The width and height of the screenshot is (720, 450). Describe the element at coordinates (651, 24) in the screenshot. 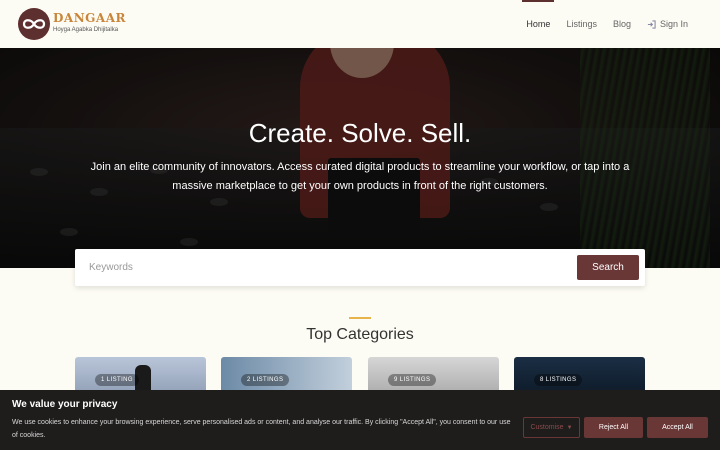

I see `sign-in-icon` at that location.